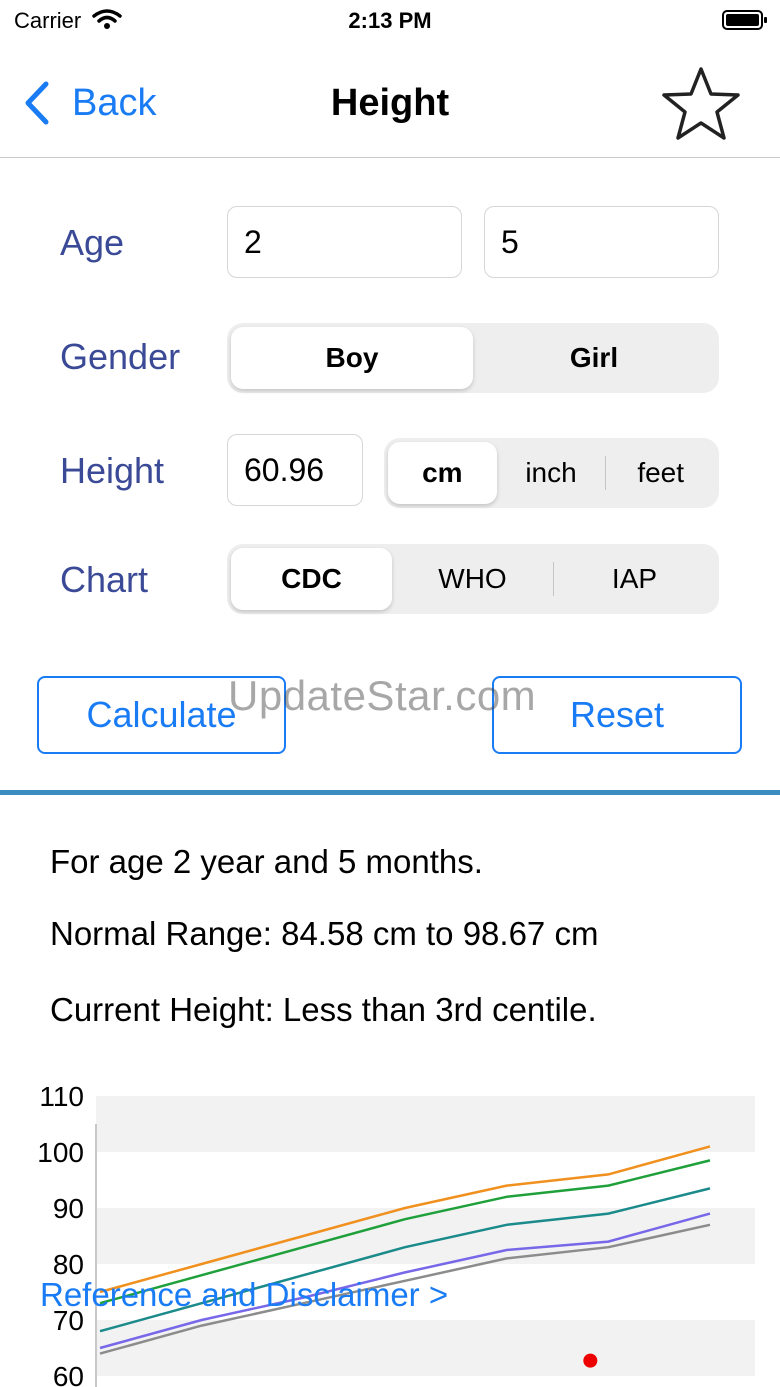 This screenshot has height=1387, width=780. What do you see at coordinates (68, 1374) in the screenshot?
I see `chart-y-tick-label: 60` at bounding box center [68, 1374].